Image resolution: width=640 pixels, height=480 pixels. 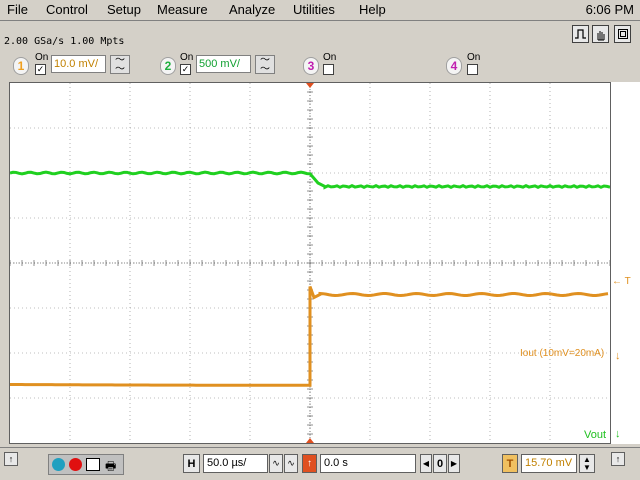 I want to click on trigger-bottom-marker, so click(x=310, y=440).